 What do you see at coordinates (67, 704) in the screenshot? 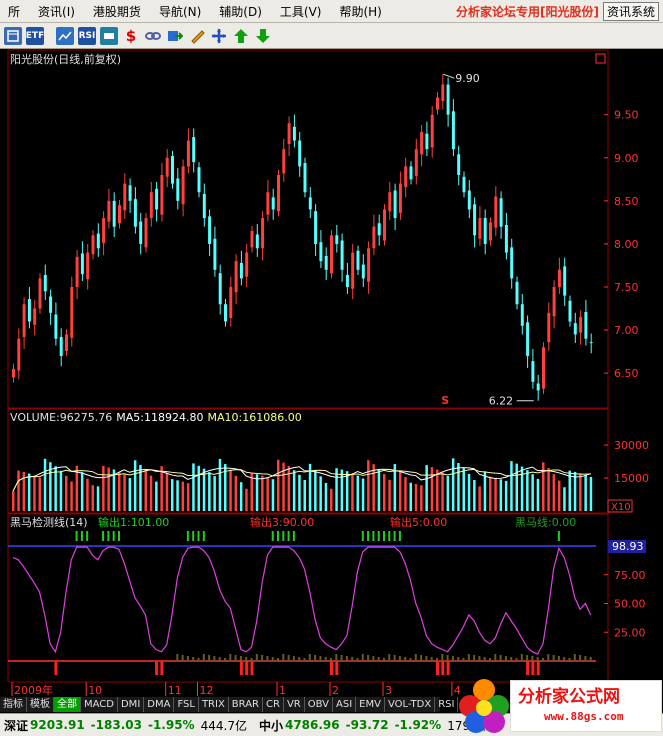
I see `tab-all: 全部` at bounding box center [67, 704].